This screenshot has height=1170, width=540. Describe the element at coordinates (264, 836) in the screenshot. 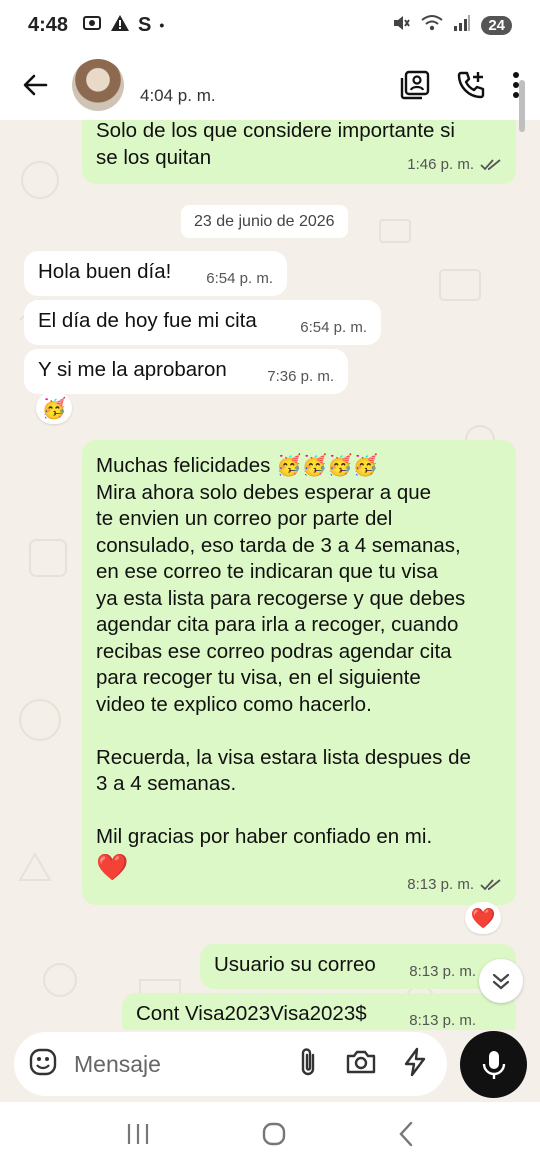

I see `message-text: Mil gracias por haber confiado en mi.` at that location.